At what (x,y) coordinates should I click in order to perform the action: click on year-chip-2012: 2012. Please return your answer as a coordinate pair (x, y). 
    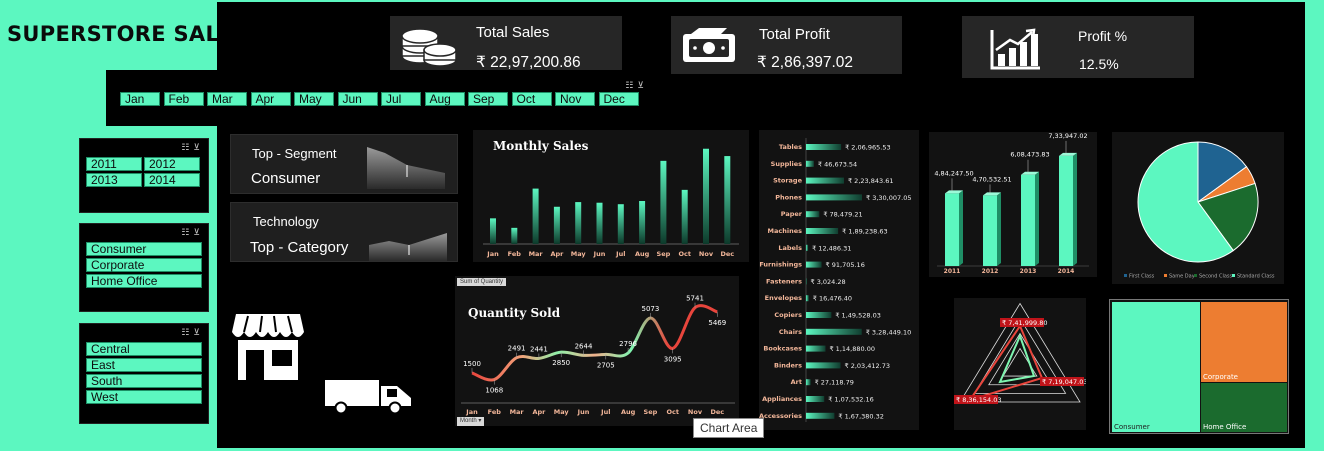
    Looking at the image, I should click on (172, 164).